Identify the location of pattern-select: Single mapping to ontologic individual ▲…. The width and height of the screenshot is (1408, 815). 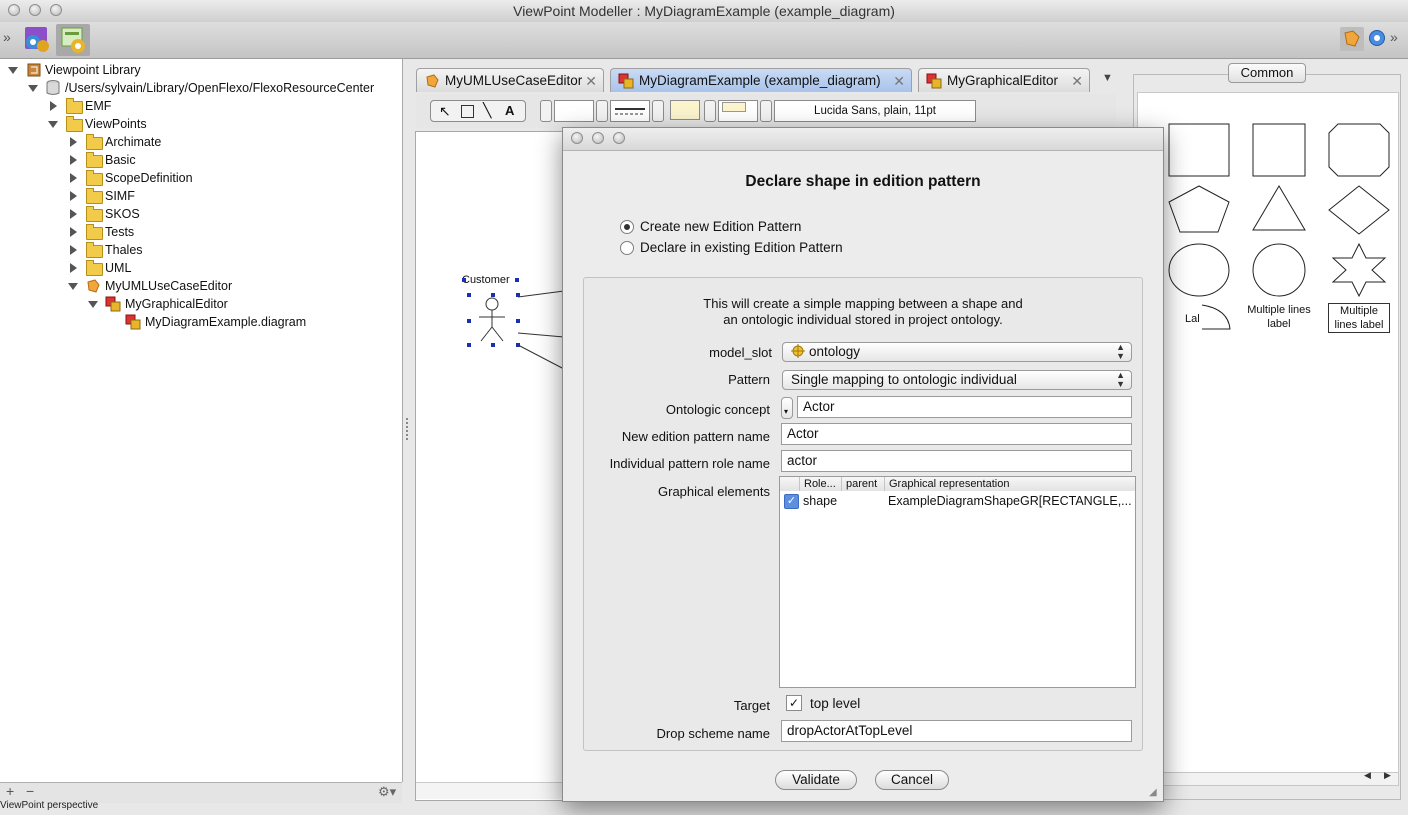
(957, 380).